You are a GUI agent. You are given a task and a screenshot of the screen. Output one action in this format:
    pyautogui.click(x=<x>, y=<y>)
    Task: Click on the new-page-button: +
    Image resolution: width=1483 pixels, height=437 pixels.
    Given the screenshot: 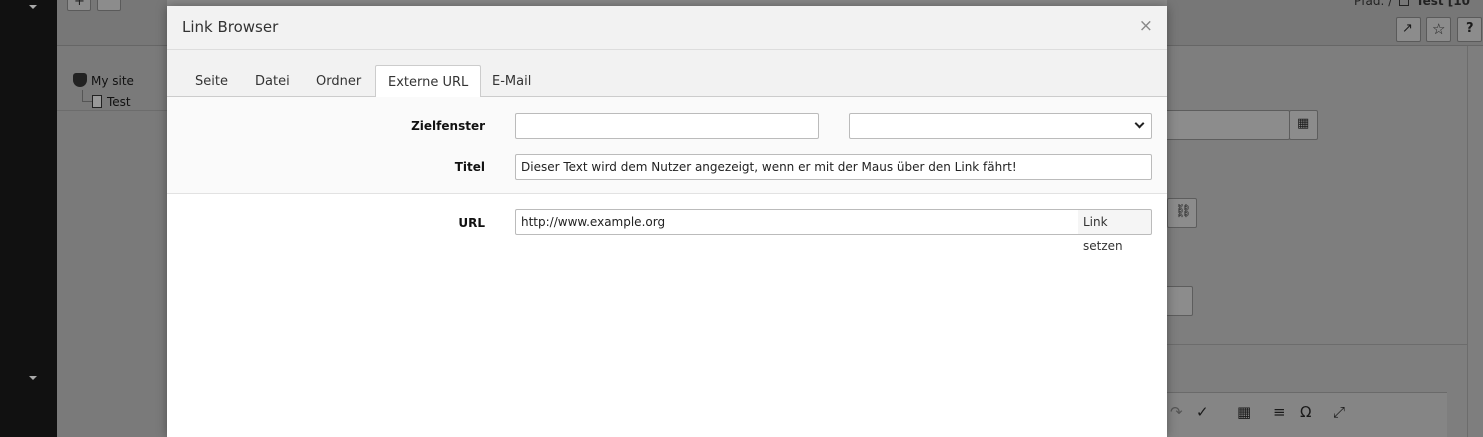 What is the action you would take?
    pyautogui.click(x=79, y=5)
    